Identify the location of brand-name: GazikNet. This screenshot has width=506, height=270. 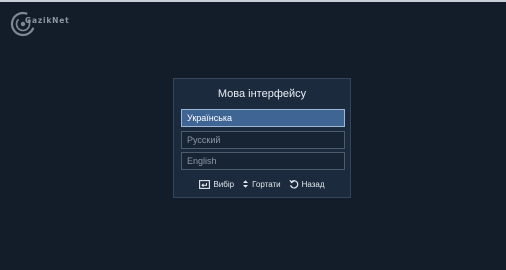
(47, 20).